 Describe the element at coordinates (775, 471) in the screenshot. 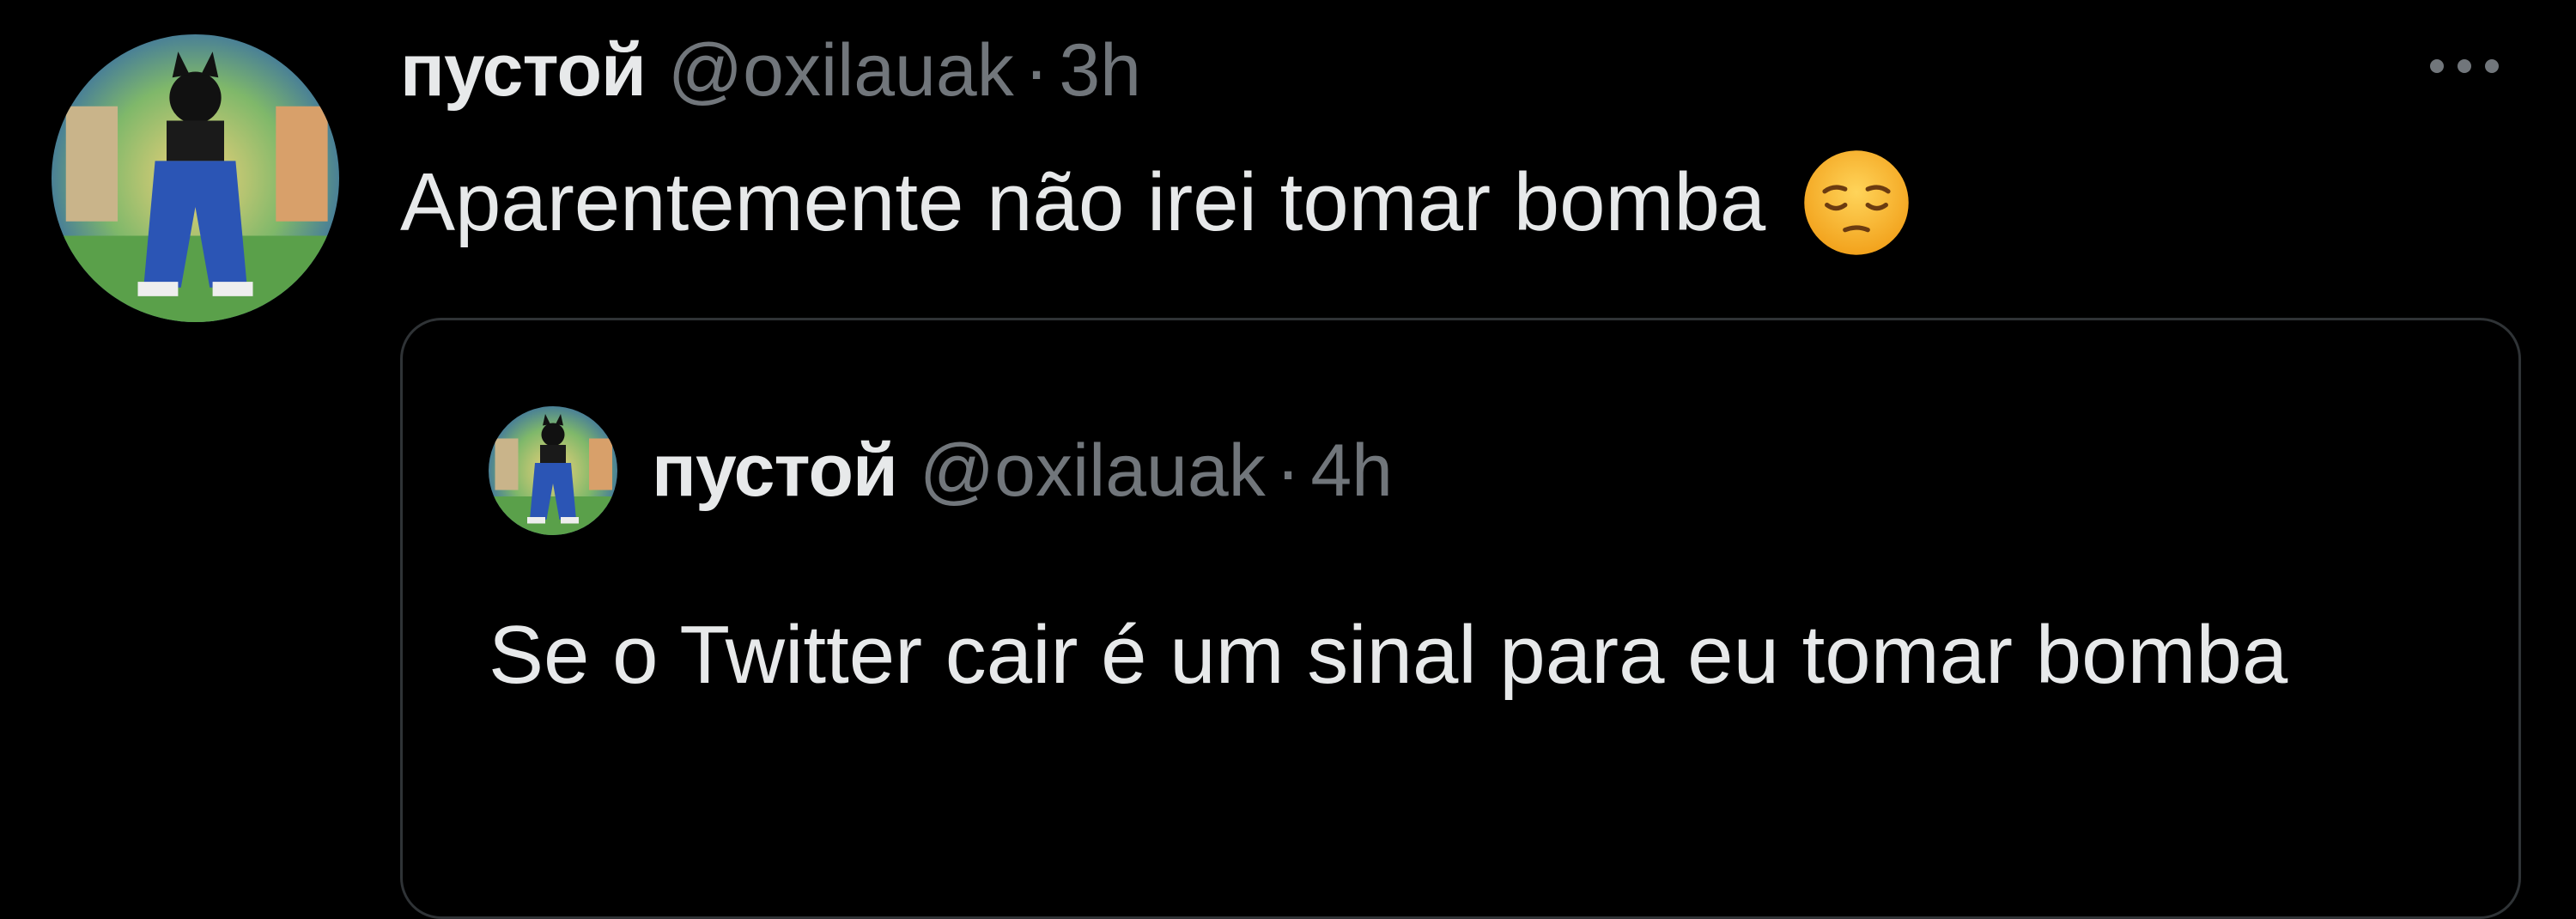

I see `quoted-author-name: пустой` at that location.